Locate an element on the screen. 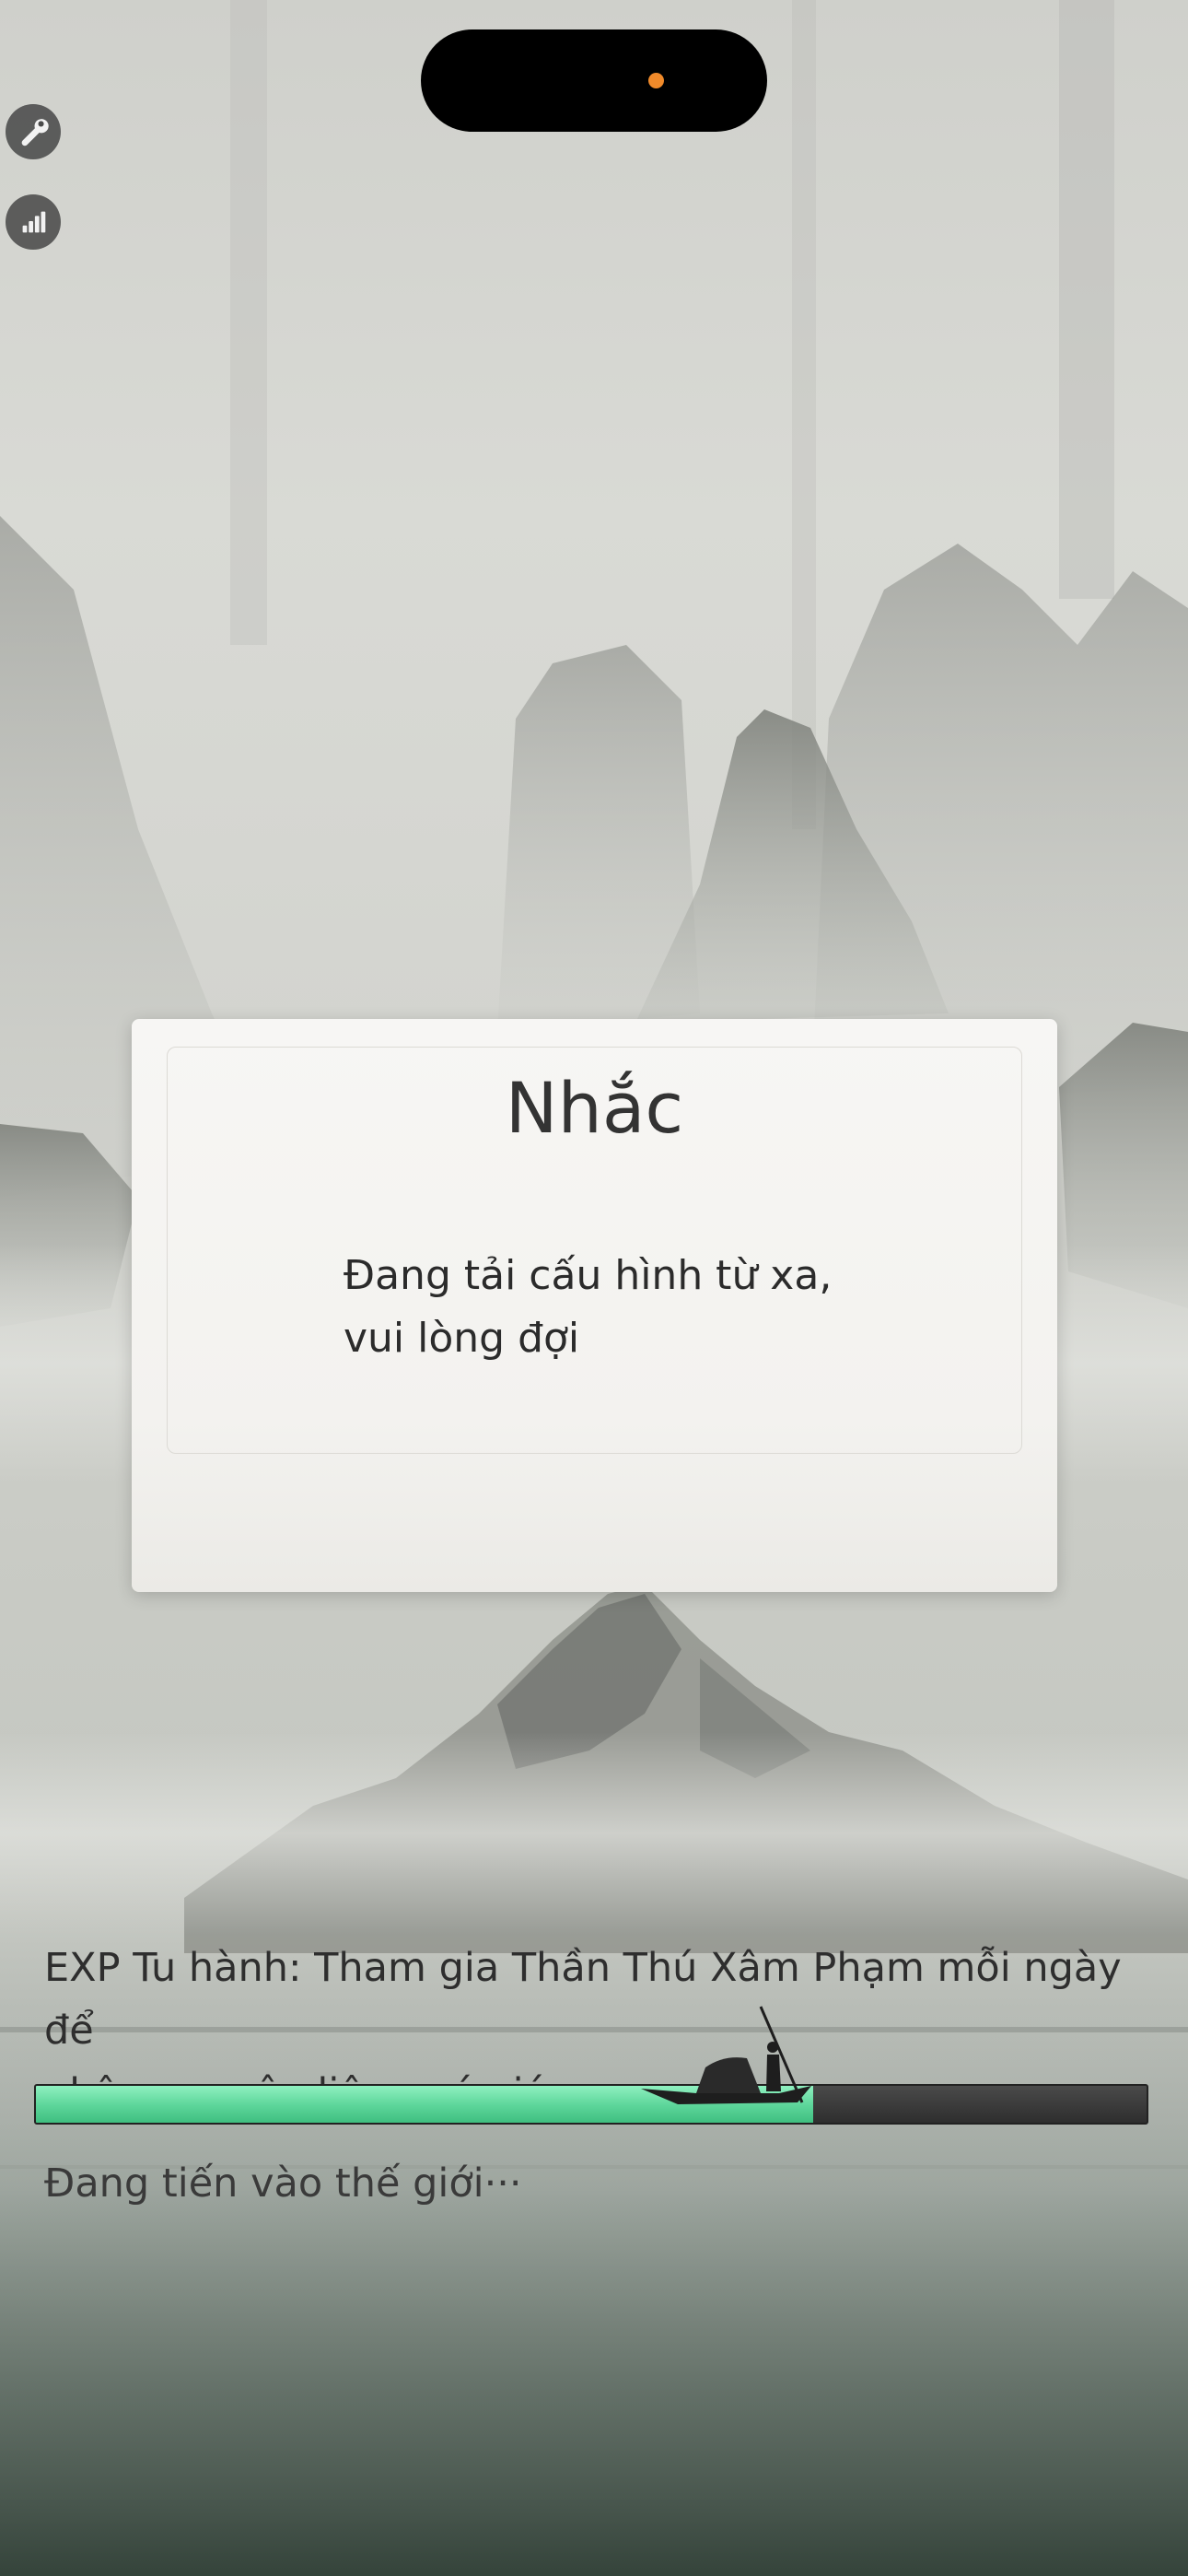 Image resolution: width=1188 pixels, height=2576 pixels. dialog-message-line: vui lòng đợi is located at coordinates (462, 1338).